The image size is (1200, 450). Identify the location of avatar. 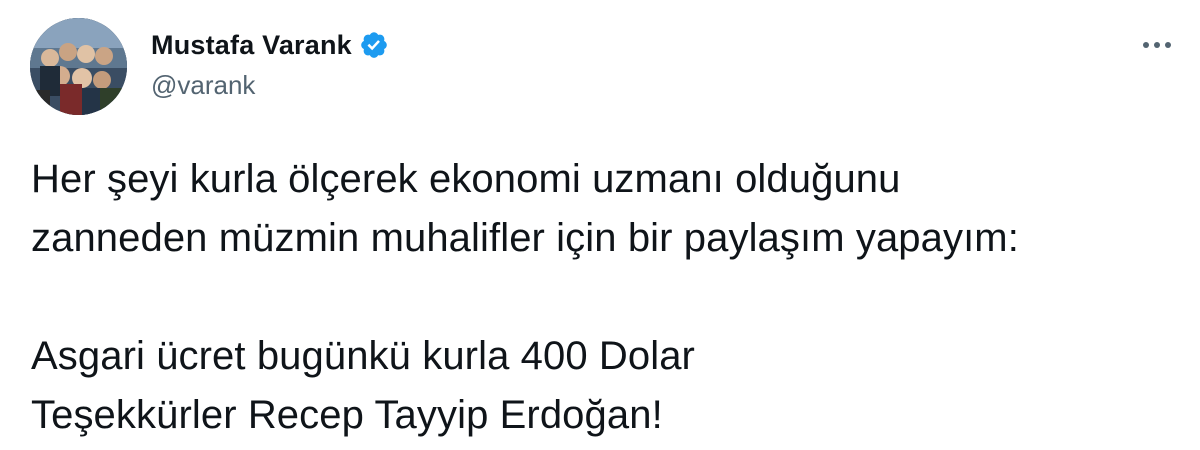
(78, 66).